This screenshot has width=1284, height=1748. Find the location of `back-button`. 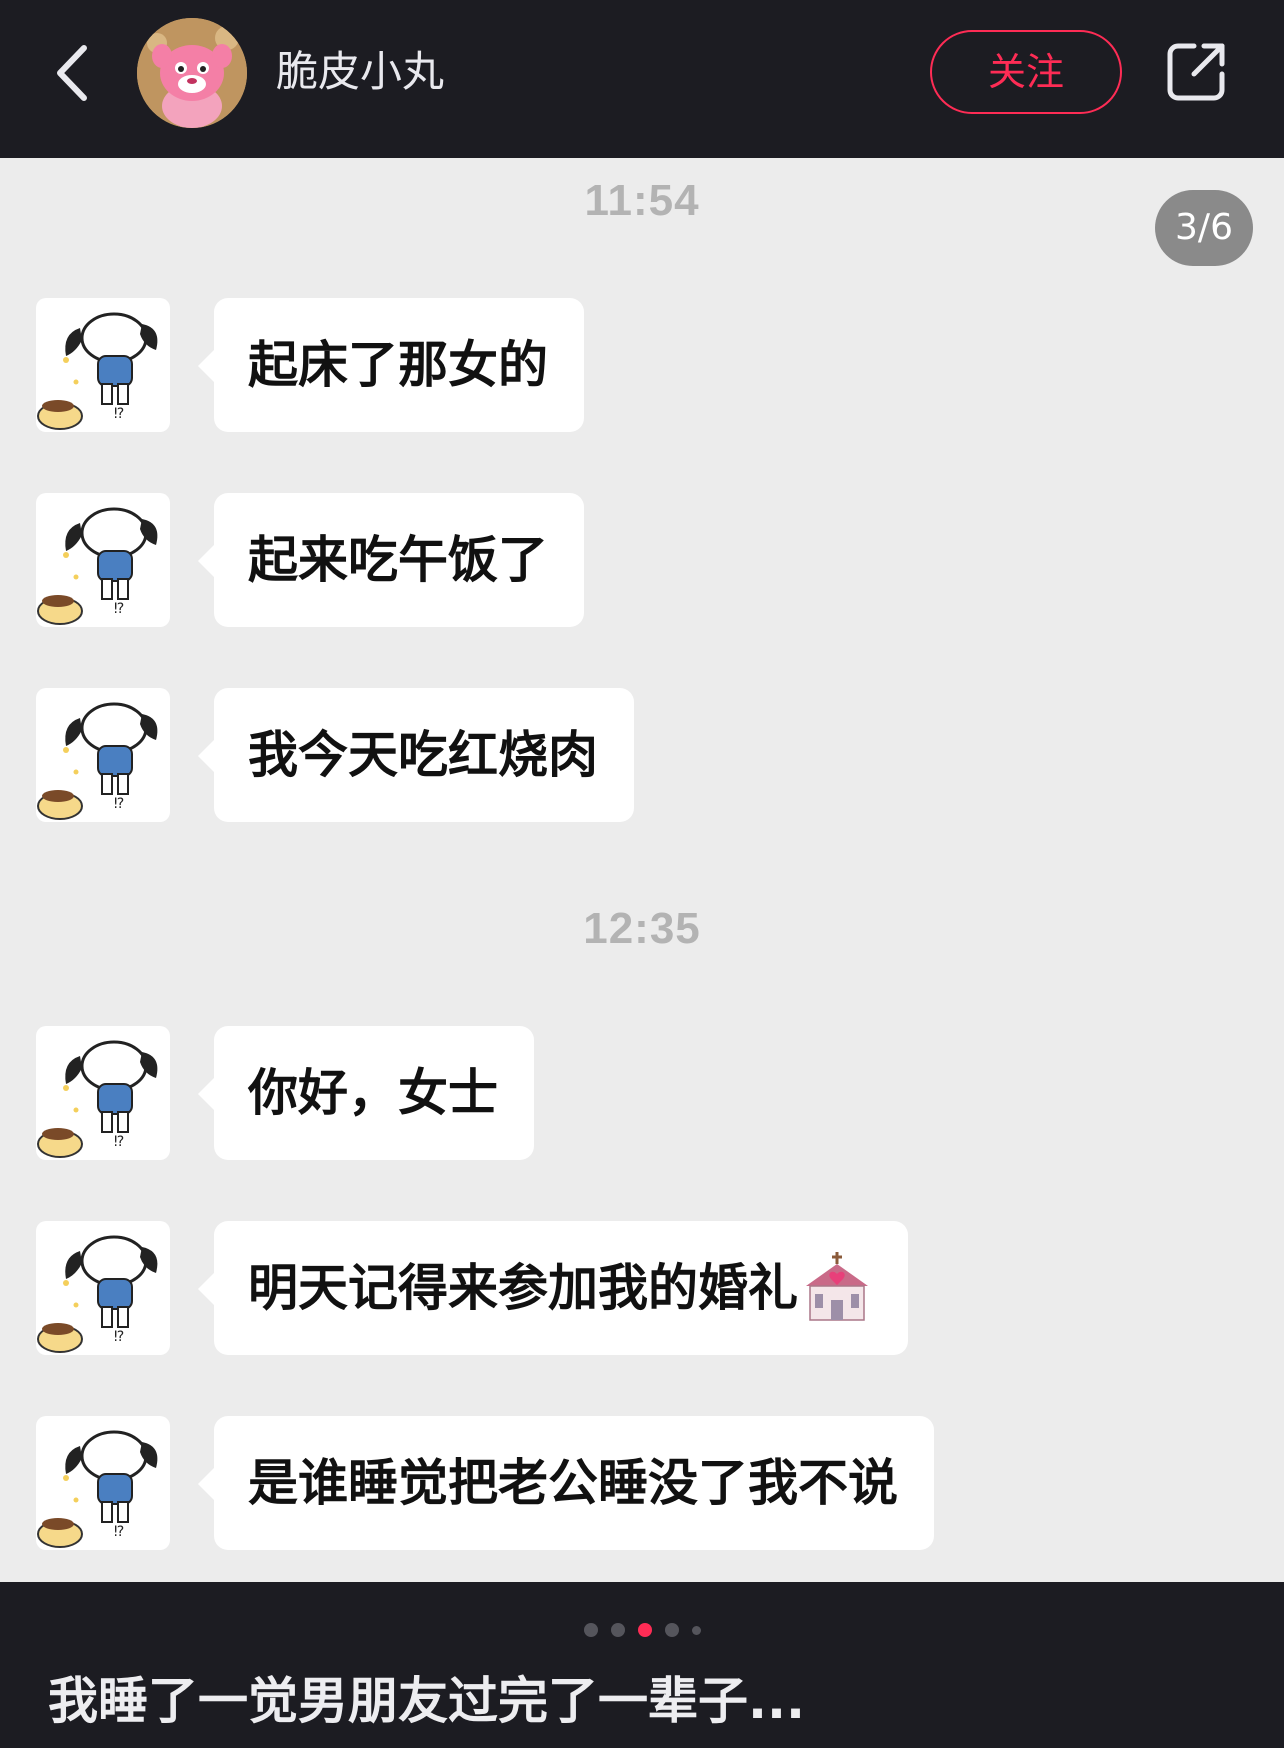

back-button is located at coordinates (75, 73).